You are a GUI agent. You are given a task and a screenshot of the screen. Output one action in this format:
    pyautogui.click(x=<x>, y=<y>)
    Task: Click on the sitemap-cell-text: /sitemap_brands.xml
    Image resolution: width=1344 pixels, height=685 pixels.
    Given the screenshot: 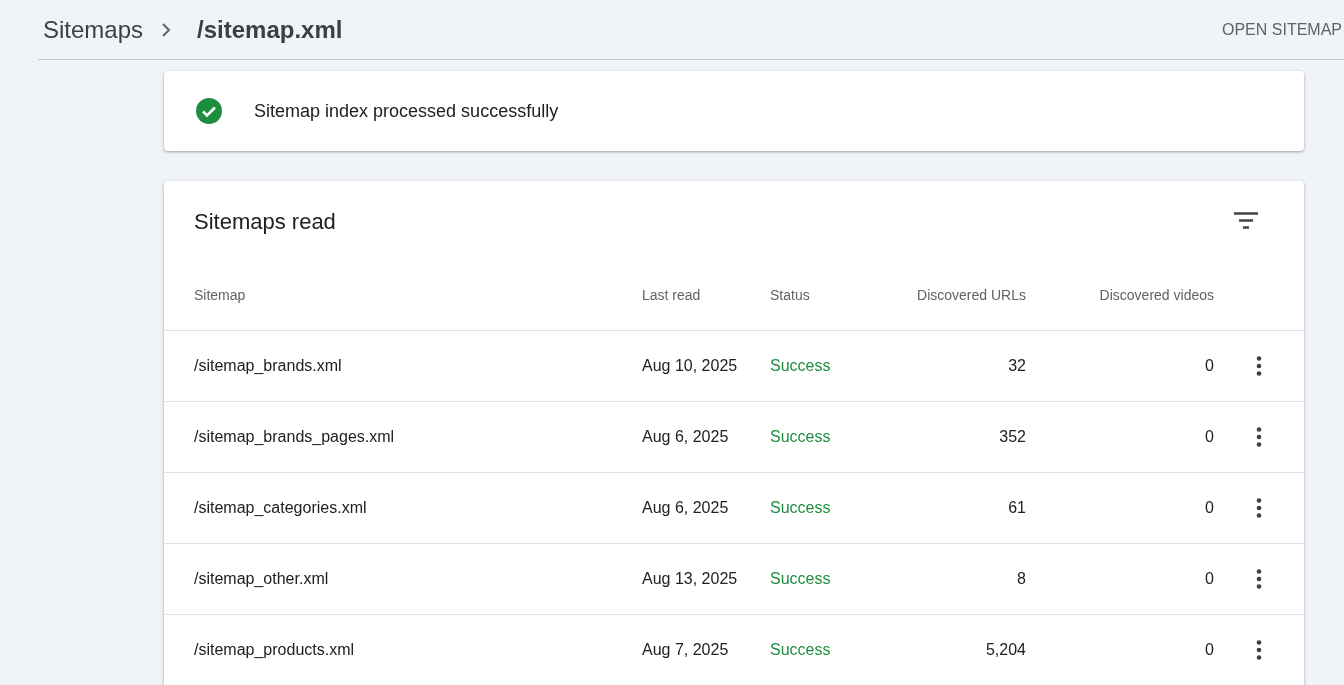 What is the action you would take?
    pyautogui.click(x=268, y=366)
    